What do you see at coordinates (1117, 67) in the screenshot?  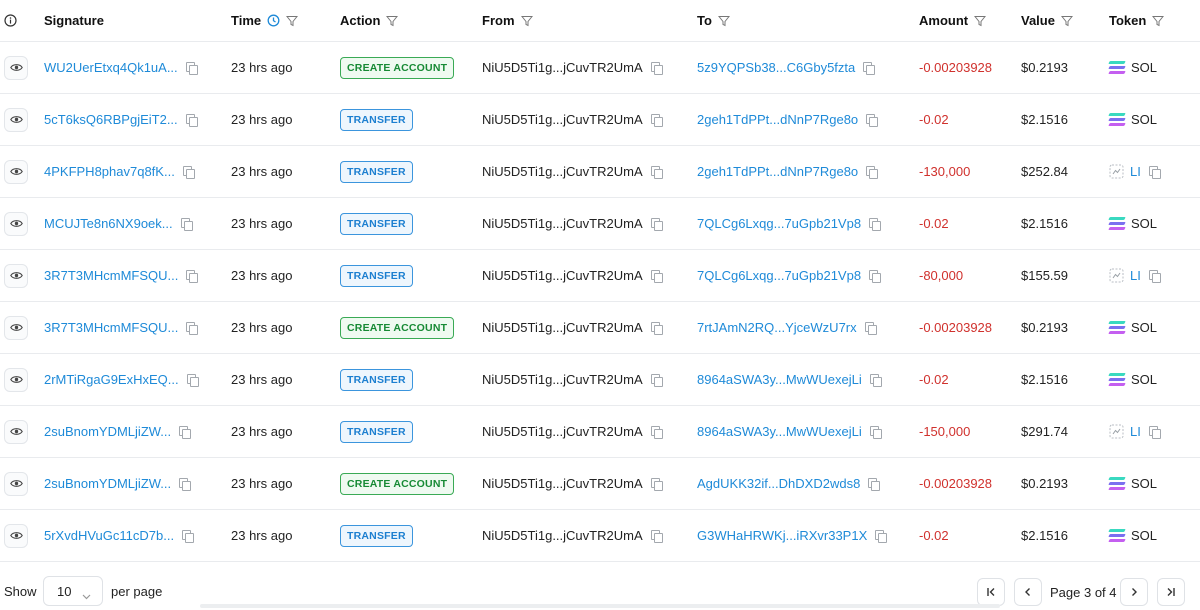 I see `sol-token-icon` at bounding box center [1117, 67].